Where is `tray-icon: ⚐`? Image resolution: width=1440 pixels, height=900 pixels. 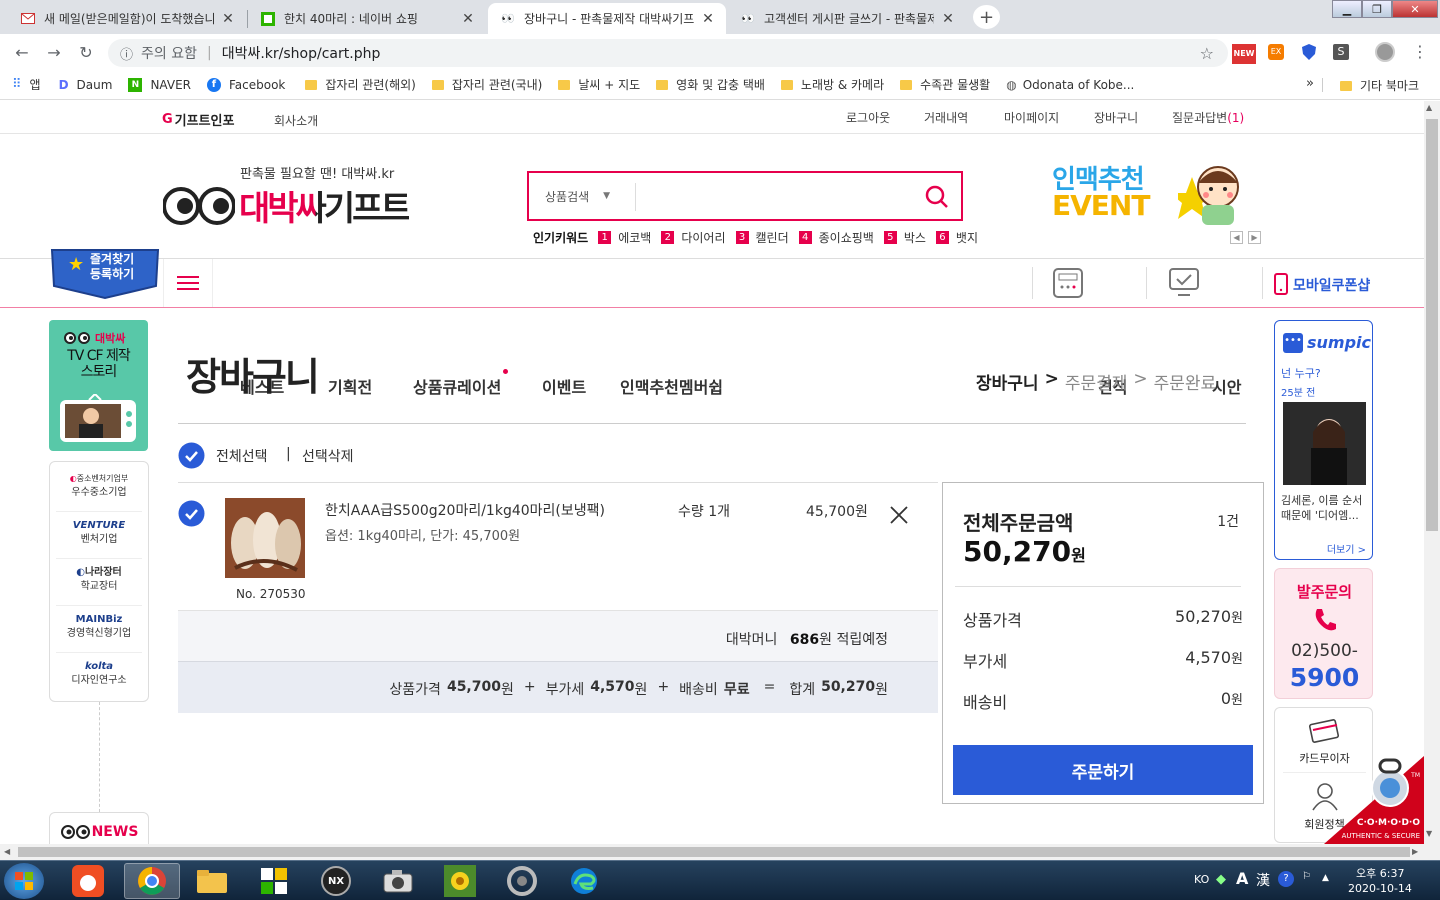 tray-icon: ⚐ is located at coordinates (1306, 876).